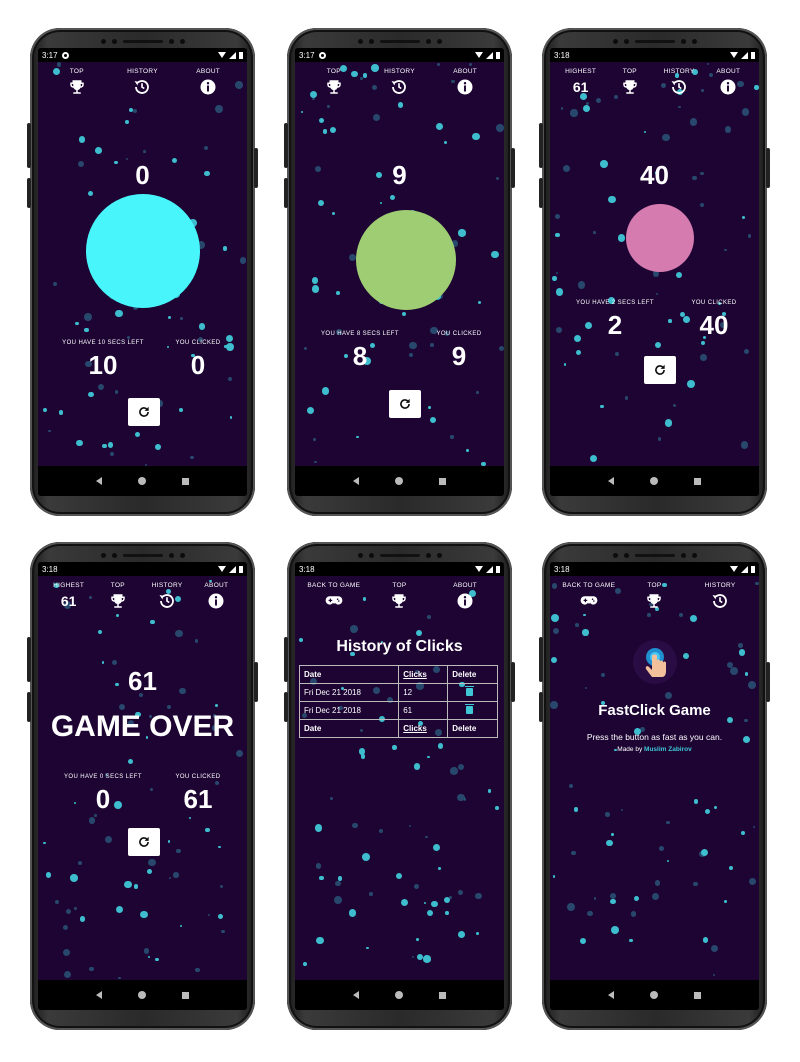  I want to click on col-header-date: Date, so click(349, 674).